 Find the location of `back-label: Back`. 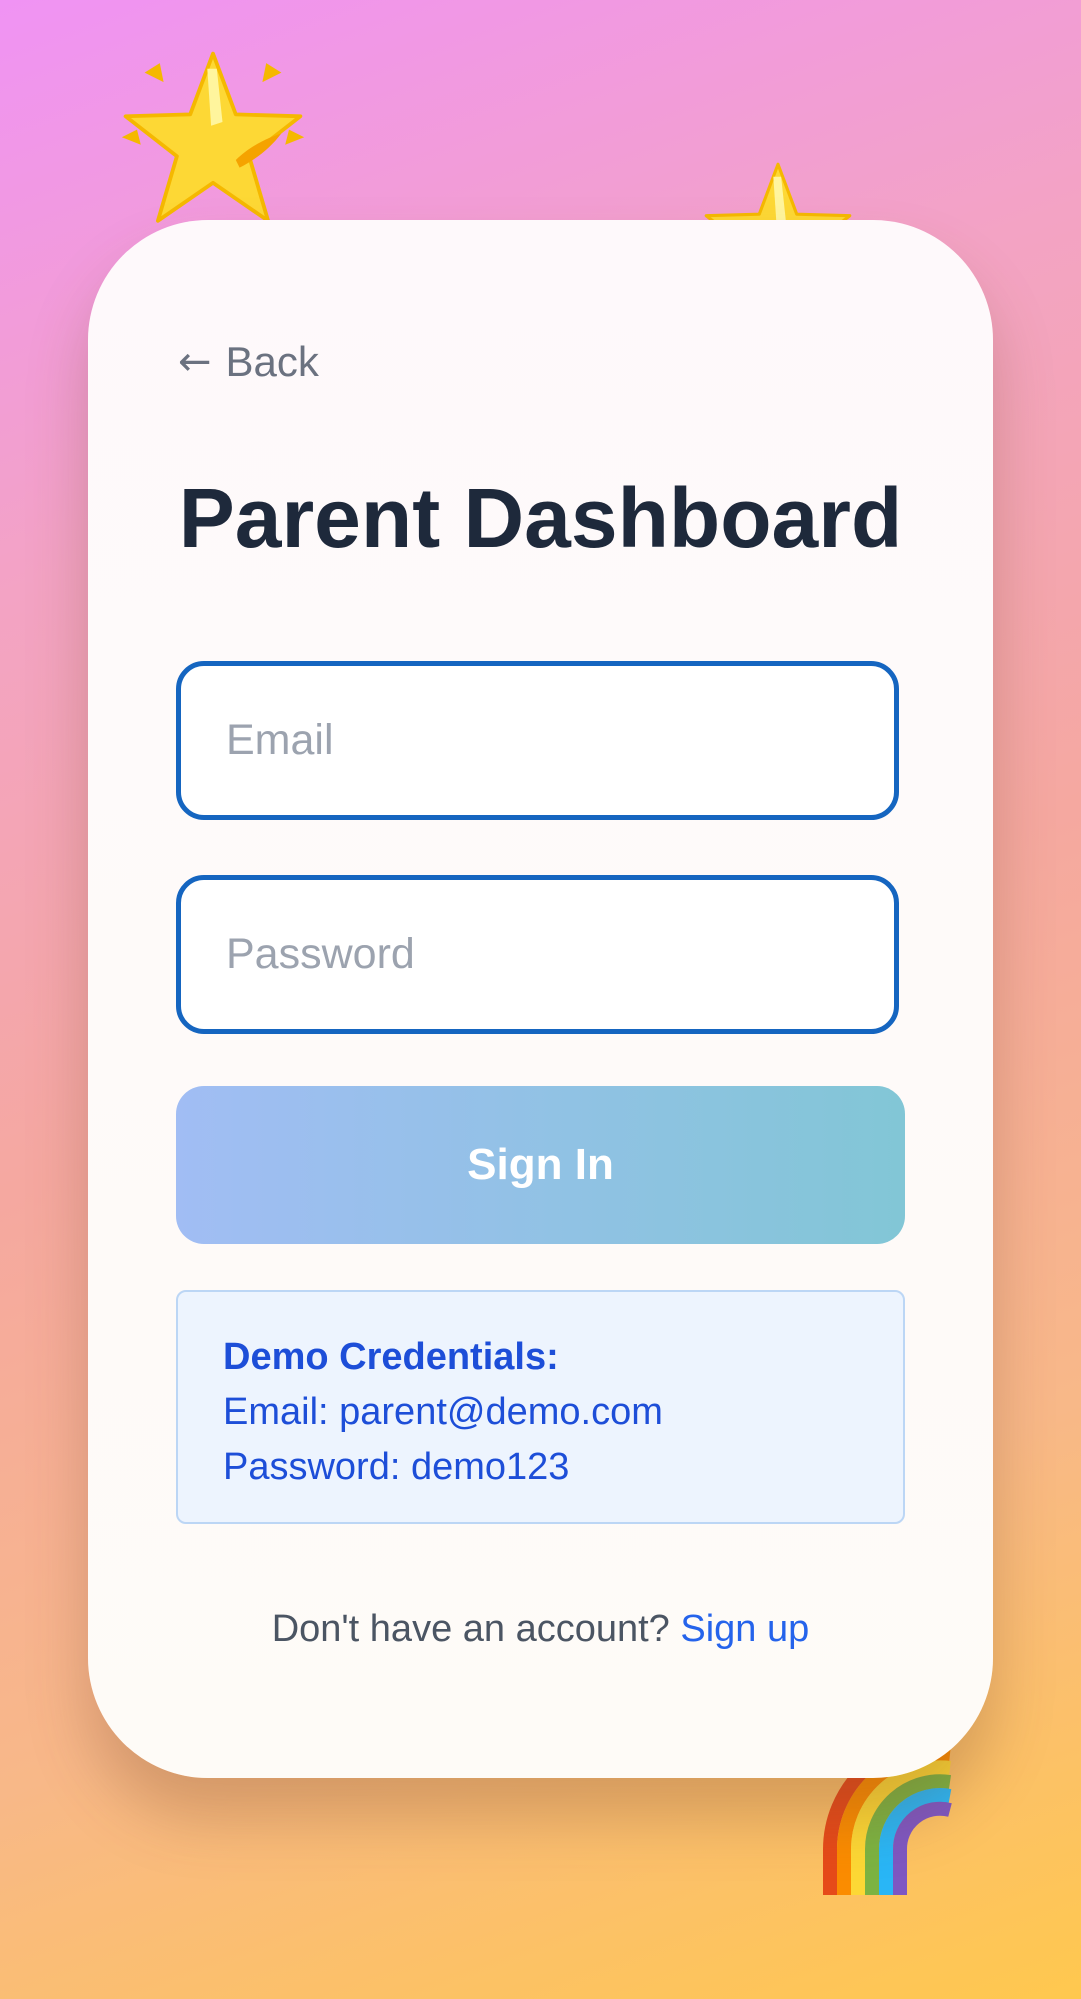

back-label: Back is located at coordinates (272, 361).